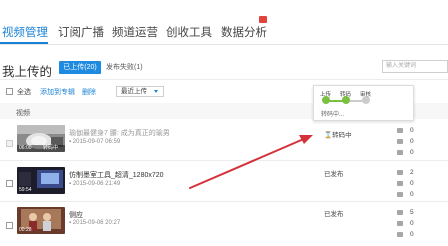 The image size is (448, 246). I want to click on annotation-arrow-icon, so click(251, 162).